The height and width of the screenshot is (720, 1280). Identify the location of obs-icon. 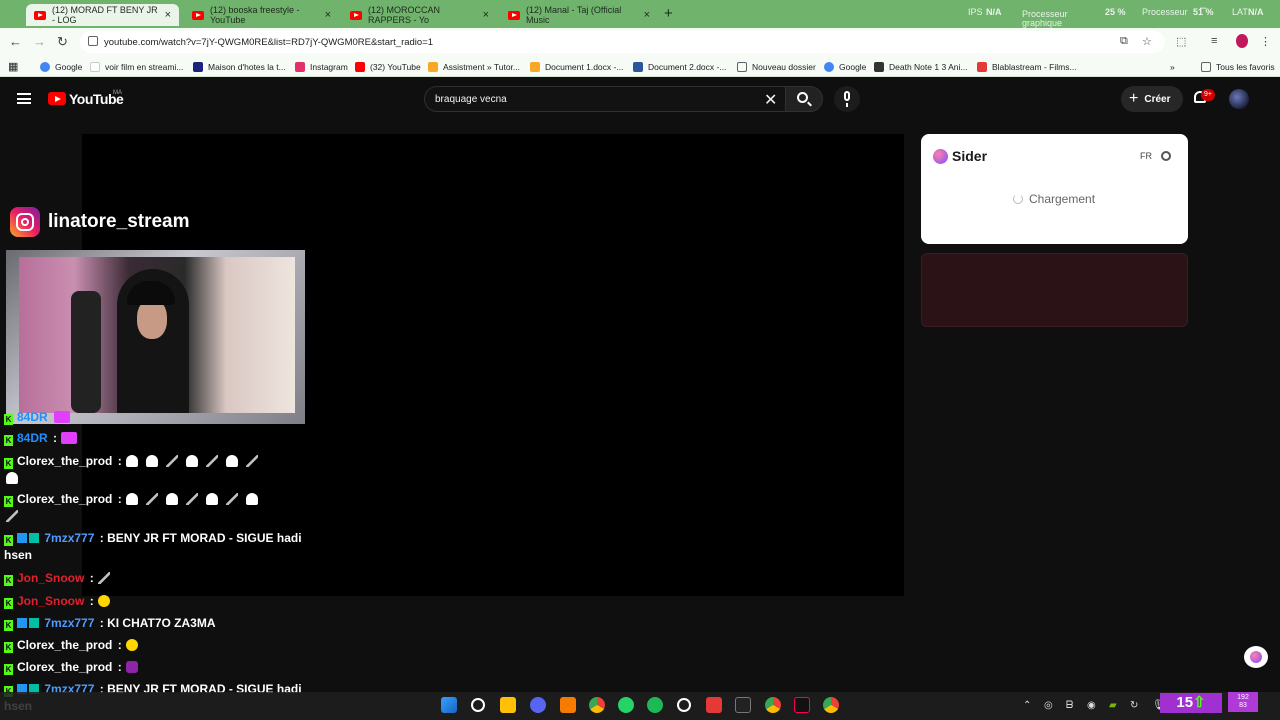
(684, 705).